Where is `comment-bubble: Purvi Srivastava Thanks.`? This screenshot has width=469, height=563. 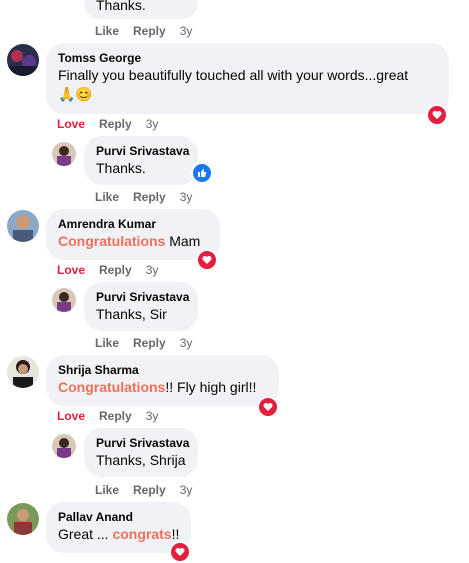 comment-bubble: Purvi Srivastava Thanks. is located at coordinates (141, 160).